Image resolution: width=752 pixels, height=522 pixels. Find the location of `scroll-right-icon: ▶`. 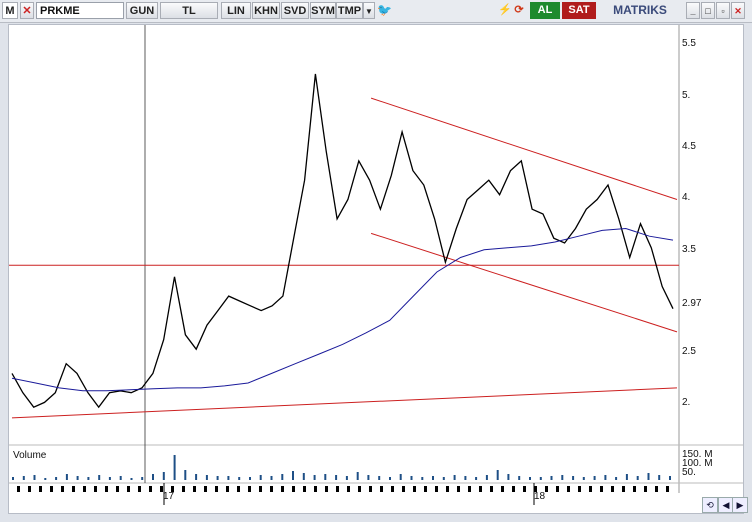

scroll-right-icon: ▶ is located at coordinates (740, 505).